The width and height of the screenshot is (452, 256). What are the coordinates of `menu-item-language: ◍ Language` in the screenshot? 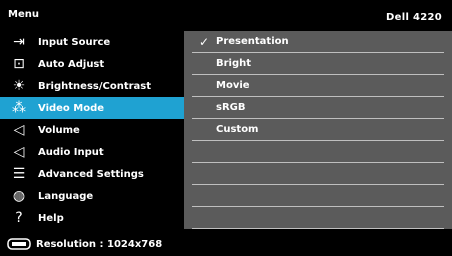 It's located at (92, 196).